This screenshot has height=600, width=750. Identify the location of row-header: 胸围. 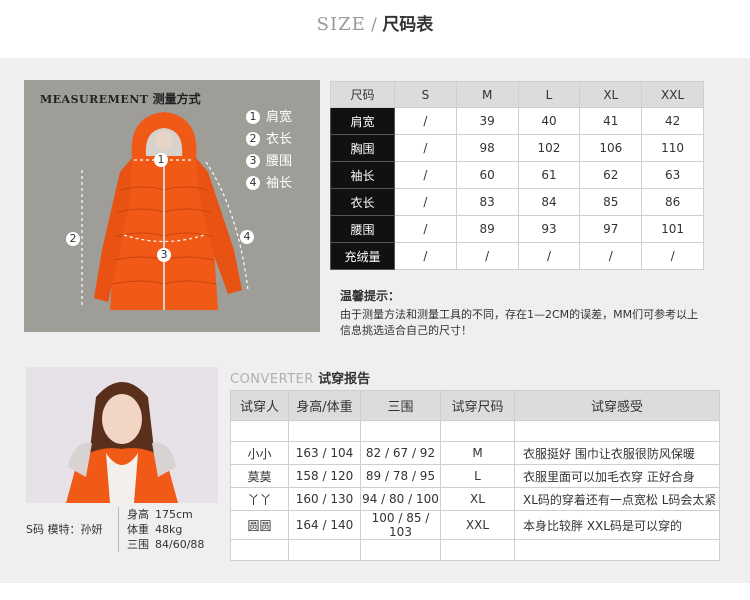
(362, 148).